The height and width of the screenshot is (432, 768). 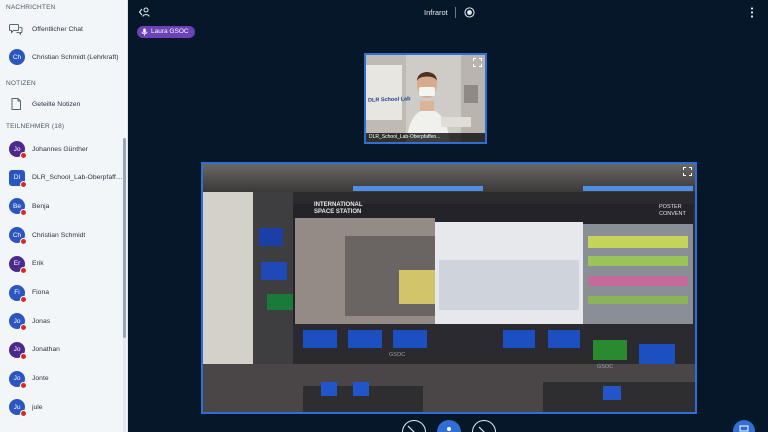 I want to click on participant-name: Christian Schmidt, so click(x=59, y=235).